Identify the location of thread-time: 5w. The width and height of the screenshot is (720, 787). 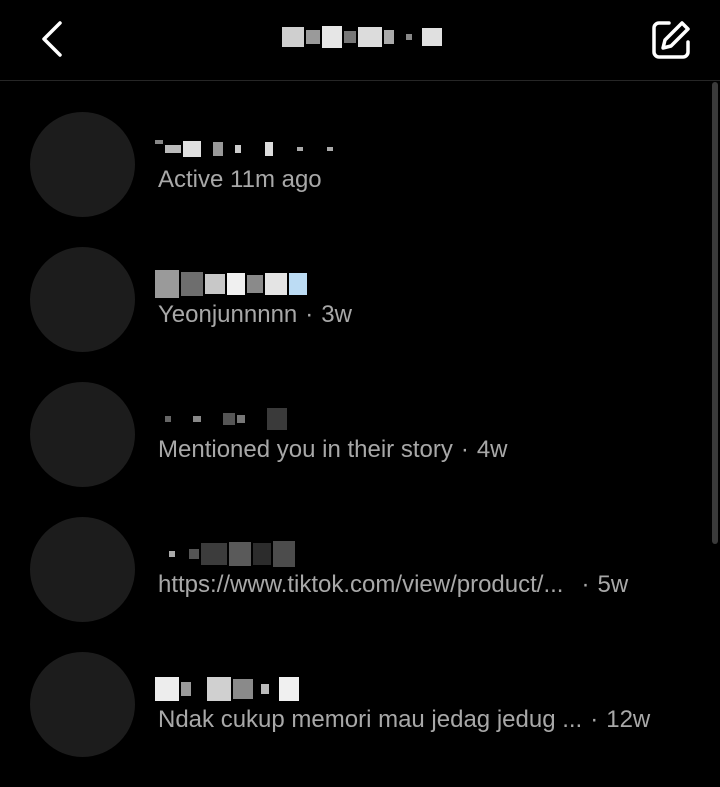
(613, 584).